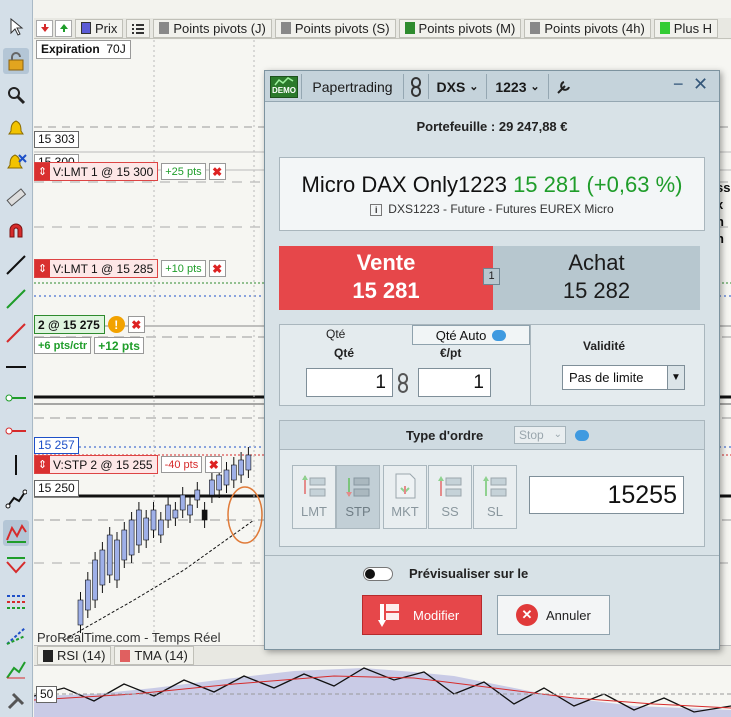 The height and width of the screenshot is (717, 731). Describe the element at coordinates (405, 486) in the screenshot. I see `market-order-icon` at that location.